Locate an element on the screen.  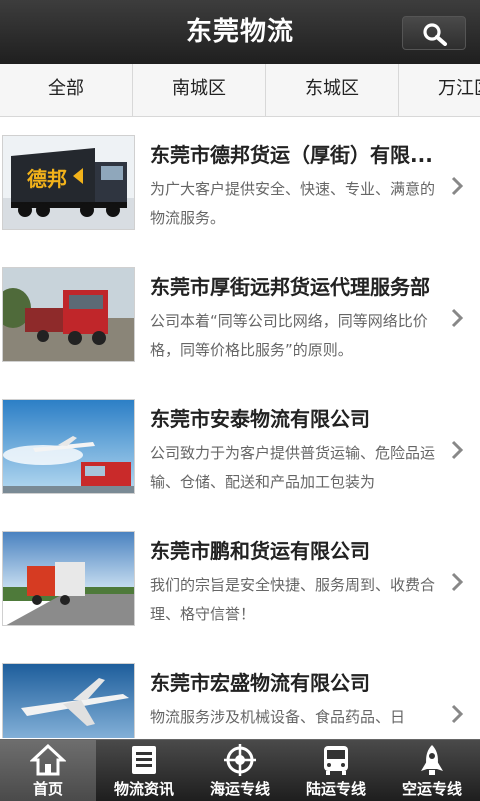
truck-thumbnail is located at coordinates (68, 314).